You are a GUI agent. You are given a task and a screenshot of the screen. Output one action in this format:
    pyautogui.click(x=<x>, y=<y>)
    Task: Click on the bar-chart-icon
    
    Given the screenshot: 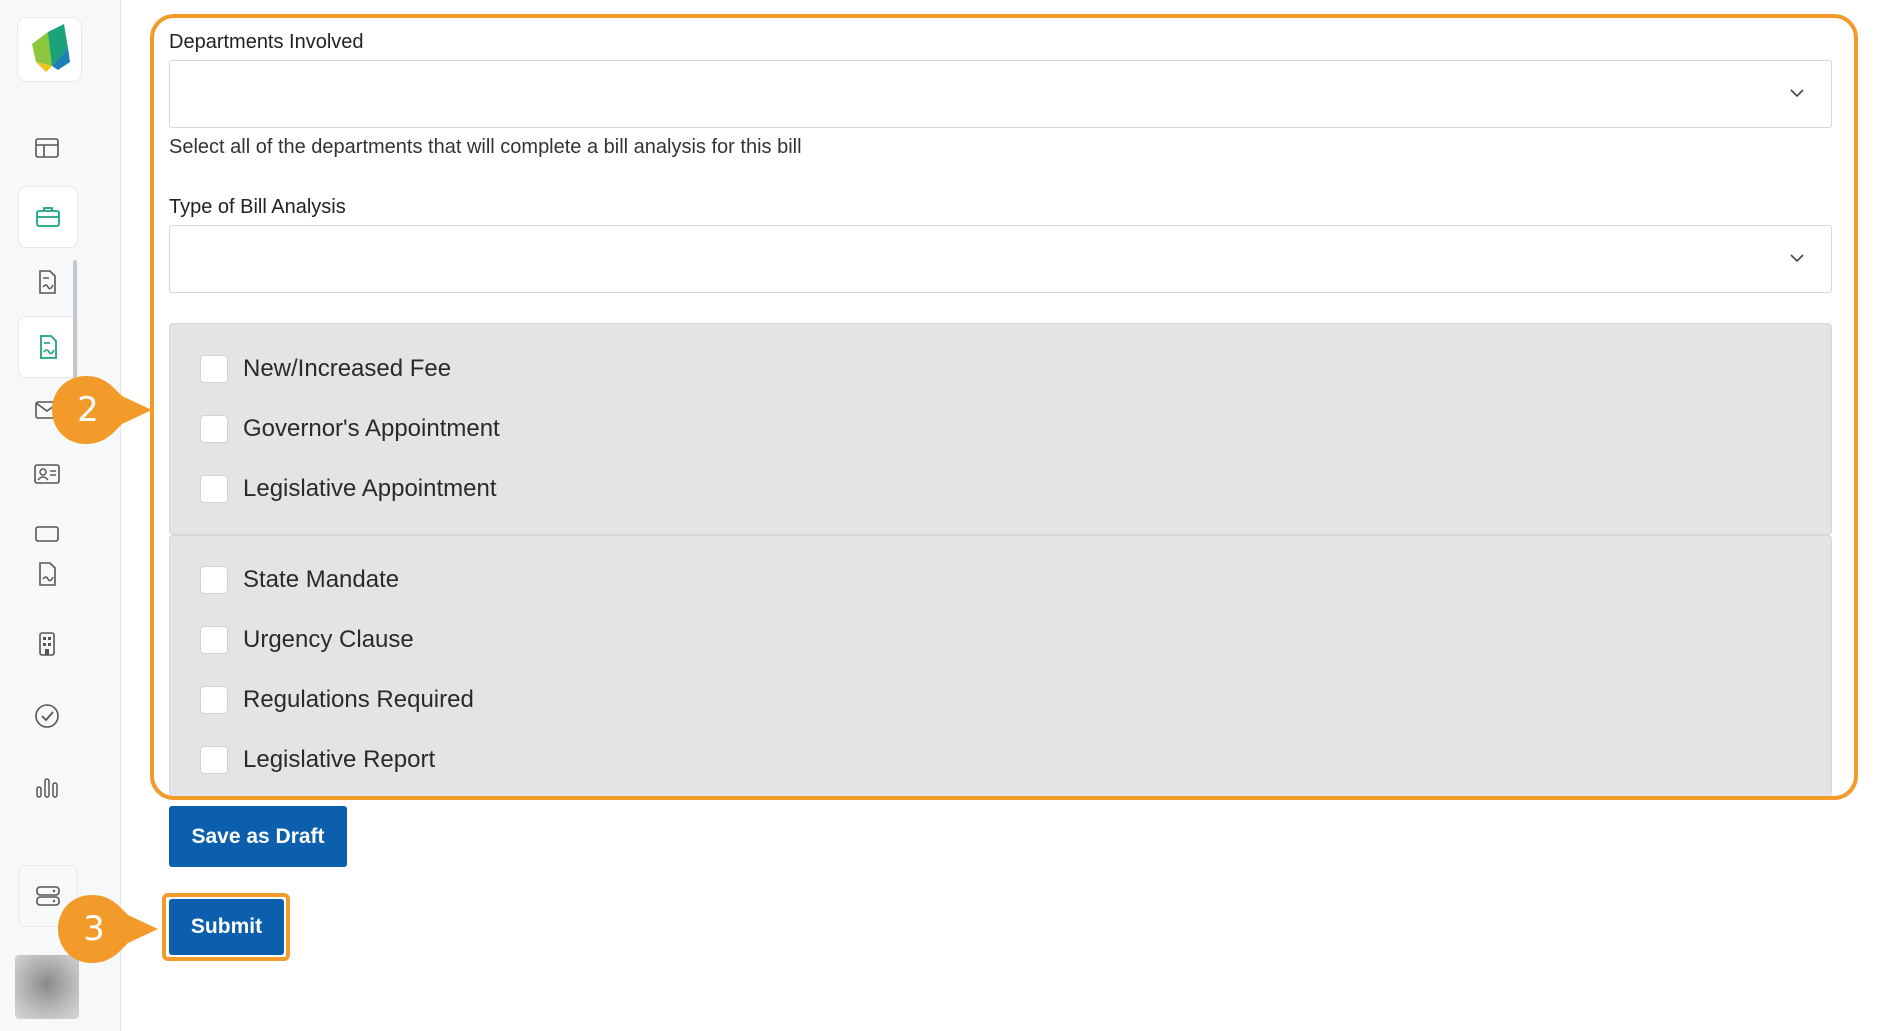 What is the action you would take?
    pyautogui.click(x=47, y=786)
    